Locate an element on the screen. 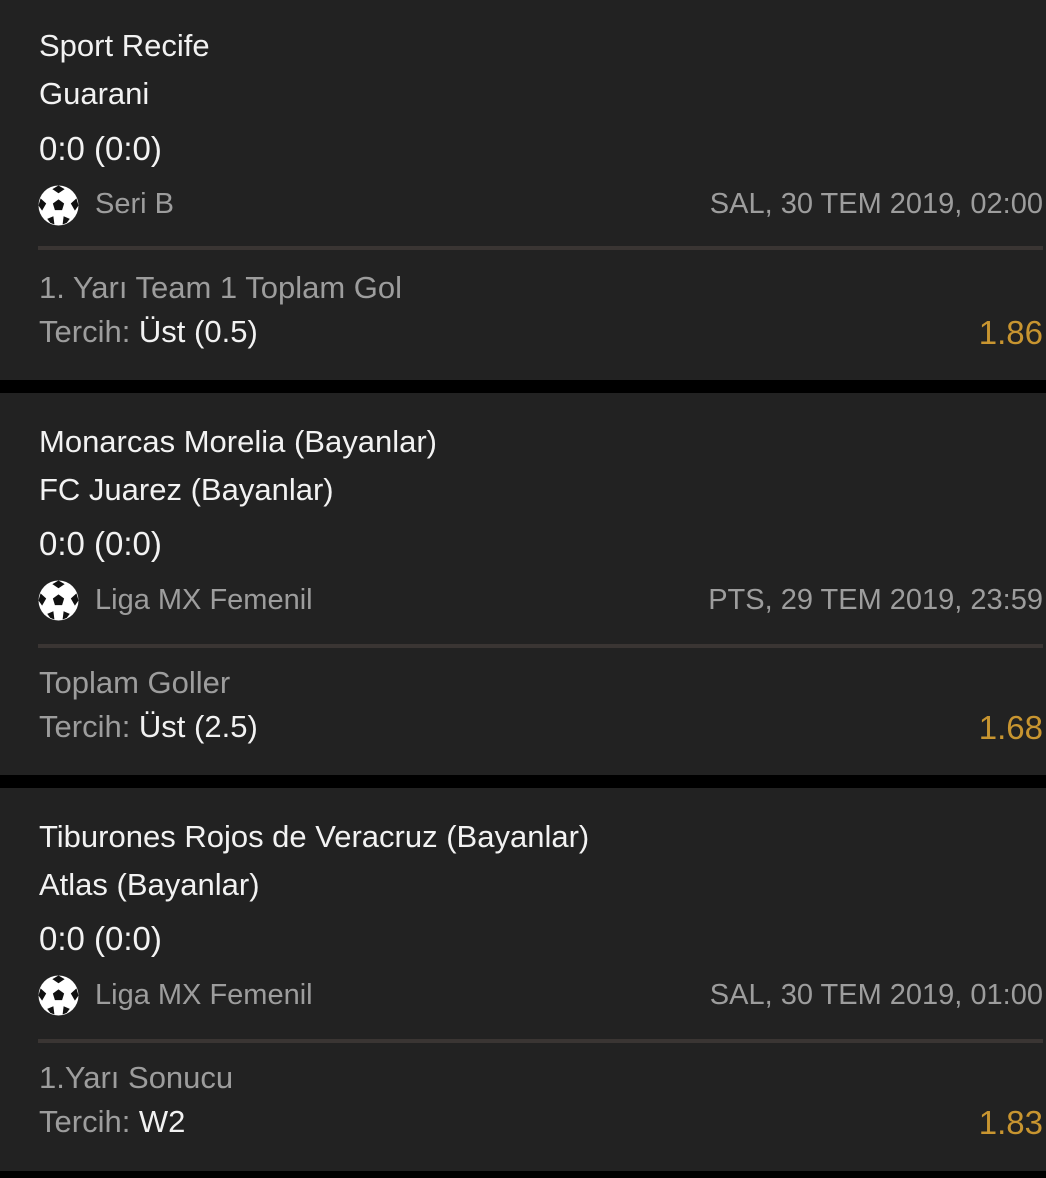 The width and height of the screenshot is (1046, 1178). pick-row: Tercih: Üst (0.5) is located at coordinates (148, 332).